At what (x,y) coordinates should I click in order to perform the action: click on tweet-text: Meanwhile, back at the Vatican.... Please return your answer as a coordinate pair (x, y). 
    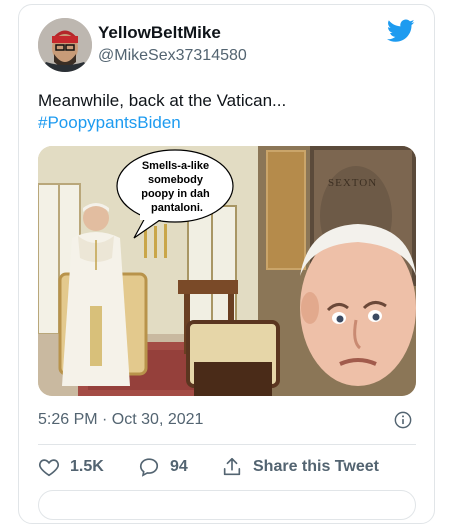
    Looking at the image, I should click on (162, 100).